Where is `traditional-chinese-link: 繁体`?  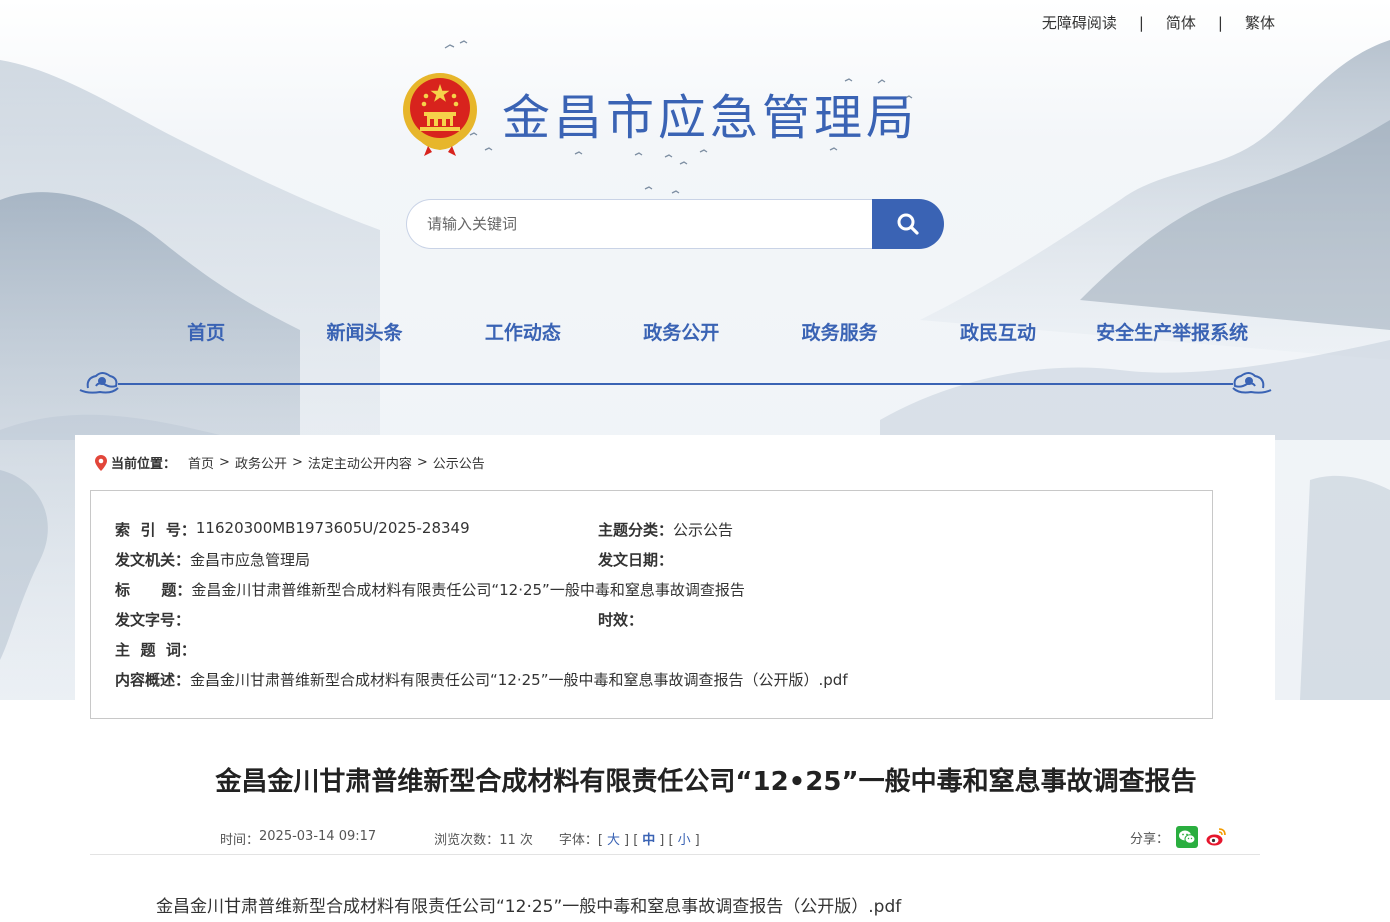
traditional-chinese-link: 繁体 is located at coordinates (1260, 22).